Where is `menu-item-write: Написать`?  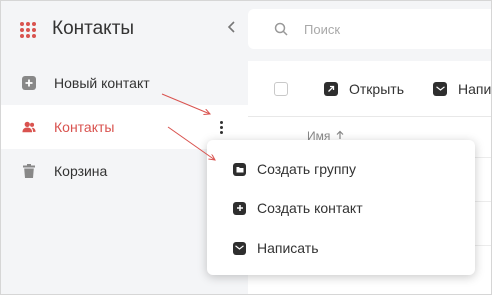
menu-item-write: Написать is located at coordinates (341, 248).